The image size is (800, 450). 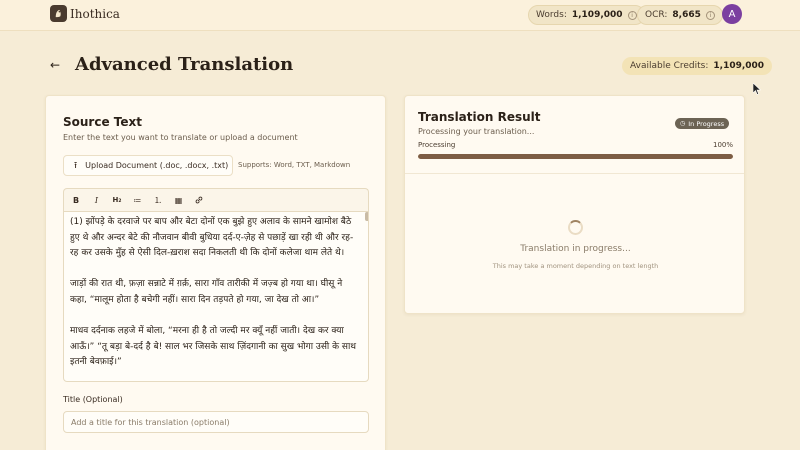 What do you see at coordinates (575, 145) in the screenshot?
I see `progress-labels: Processing 100%` at bounding box center [575, 145].